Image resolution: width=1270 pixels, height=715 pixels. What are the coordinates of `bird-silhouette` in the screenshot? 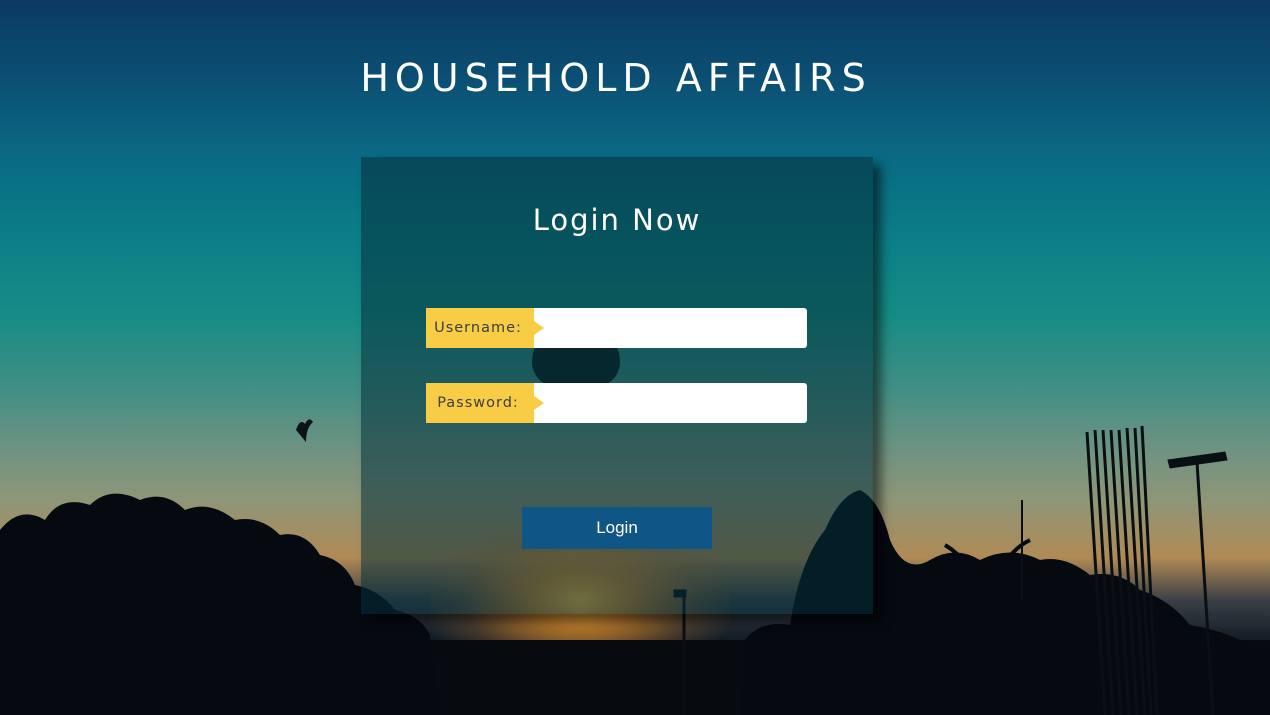 It's located at (304, 430).